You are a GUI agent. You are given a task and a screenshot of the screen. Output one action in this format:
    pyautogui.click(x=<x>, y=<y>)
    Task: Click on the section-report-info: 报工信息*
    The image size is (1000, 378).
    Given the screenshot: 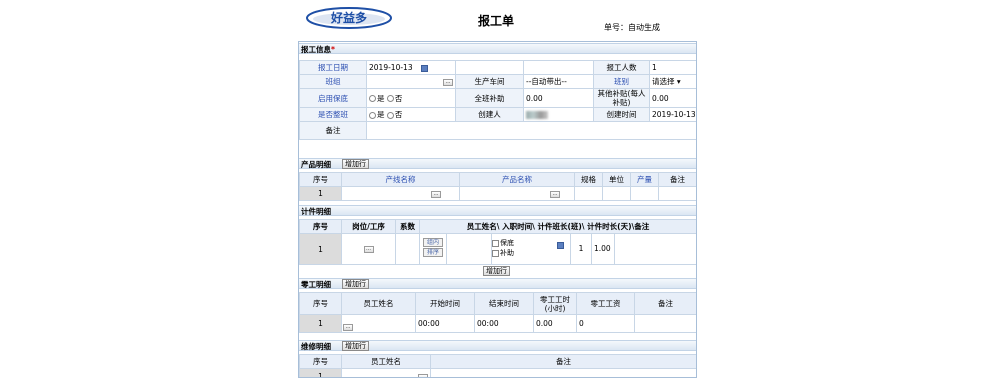 What is the action you would take?
    pyautogui.click(x=497, y=48)
    